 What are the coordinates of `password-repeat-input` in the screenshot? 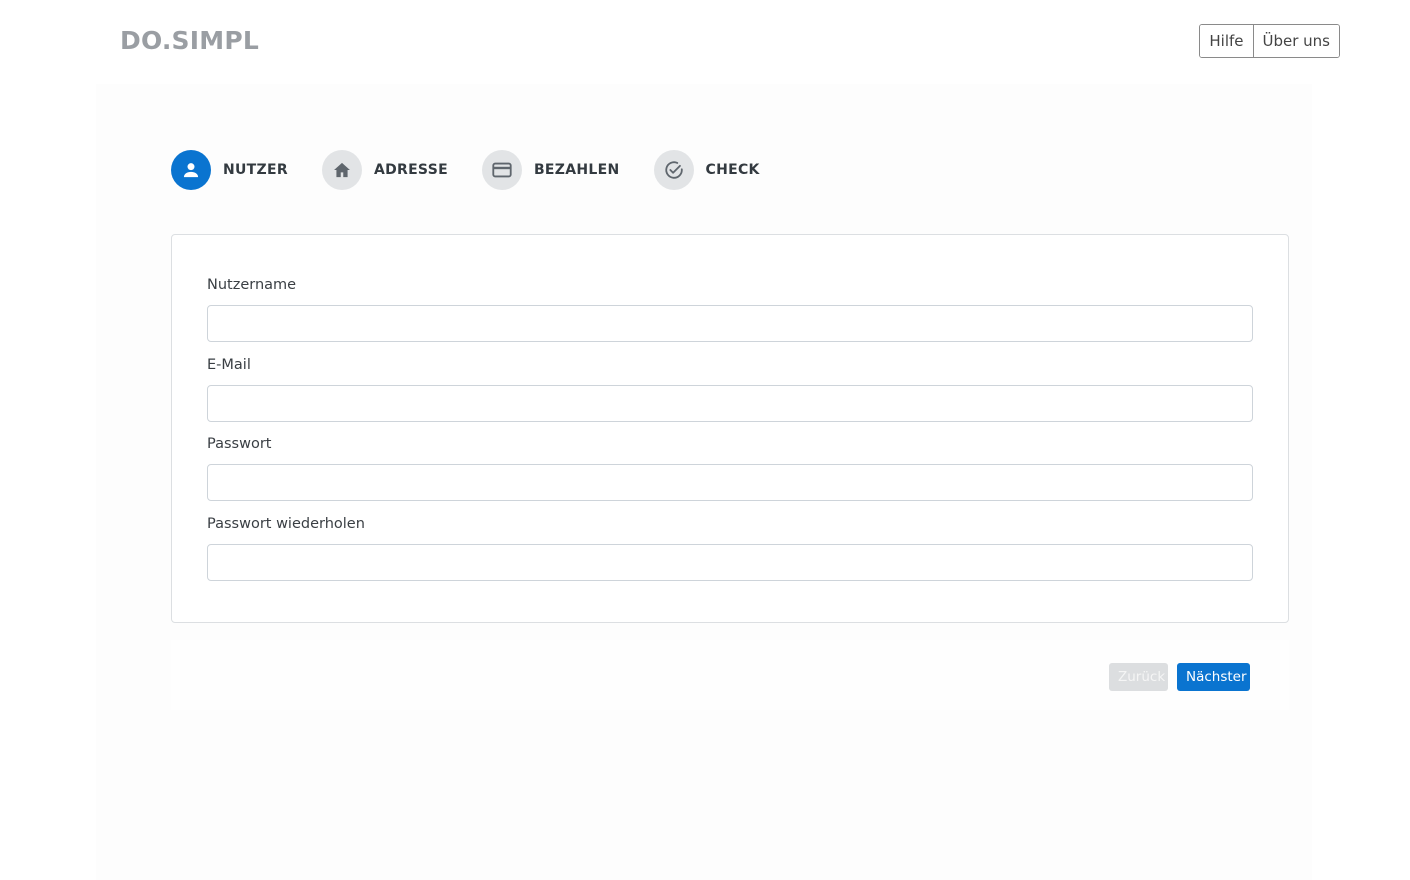 It's located at (730, 562).